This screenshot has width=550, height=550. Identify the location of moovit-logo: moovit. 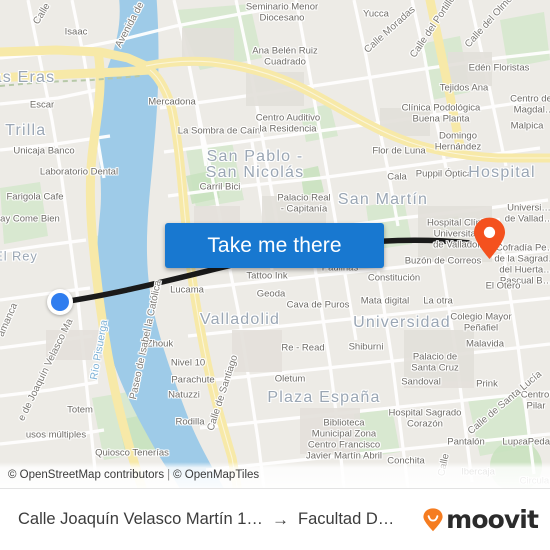
(480, 519).